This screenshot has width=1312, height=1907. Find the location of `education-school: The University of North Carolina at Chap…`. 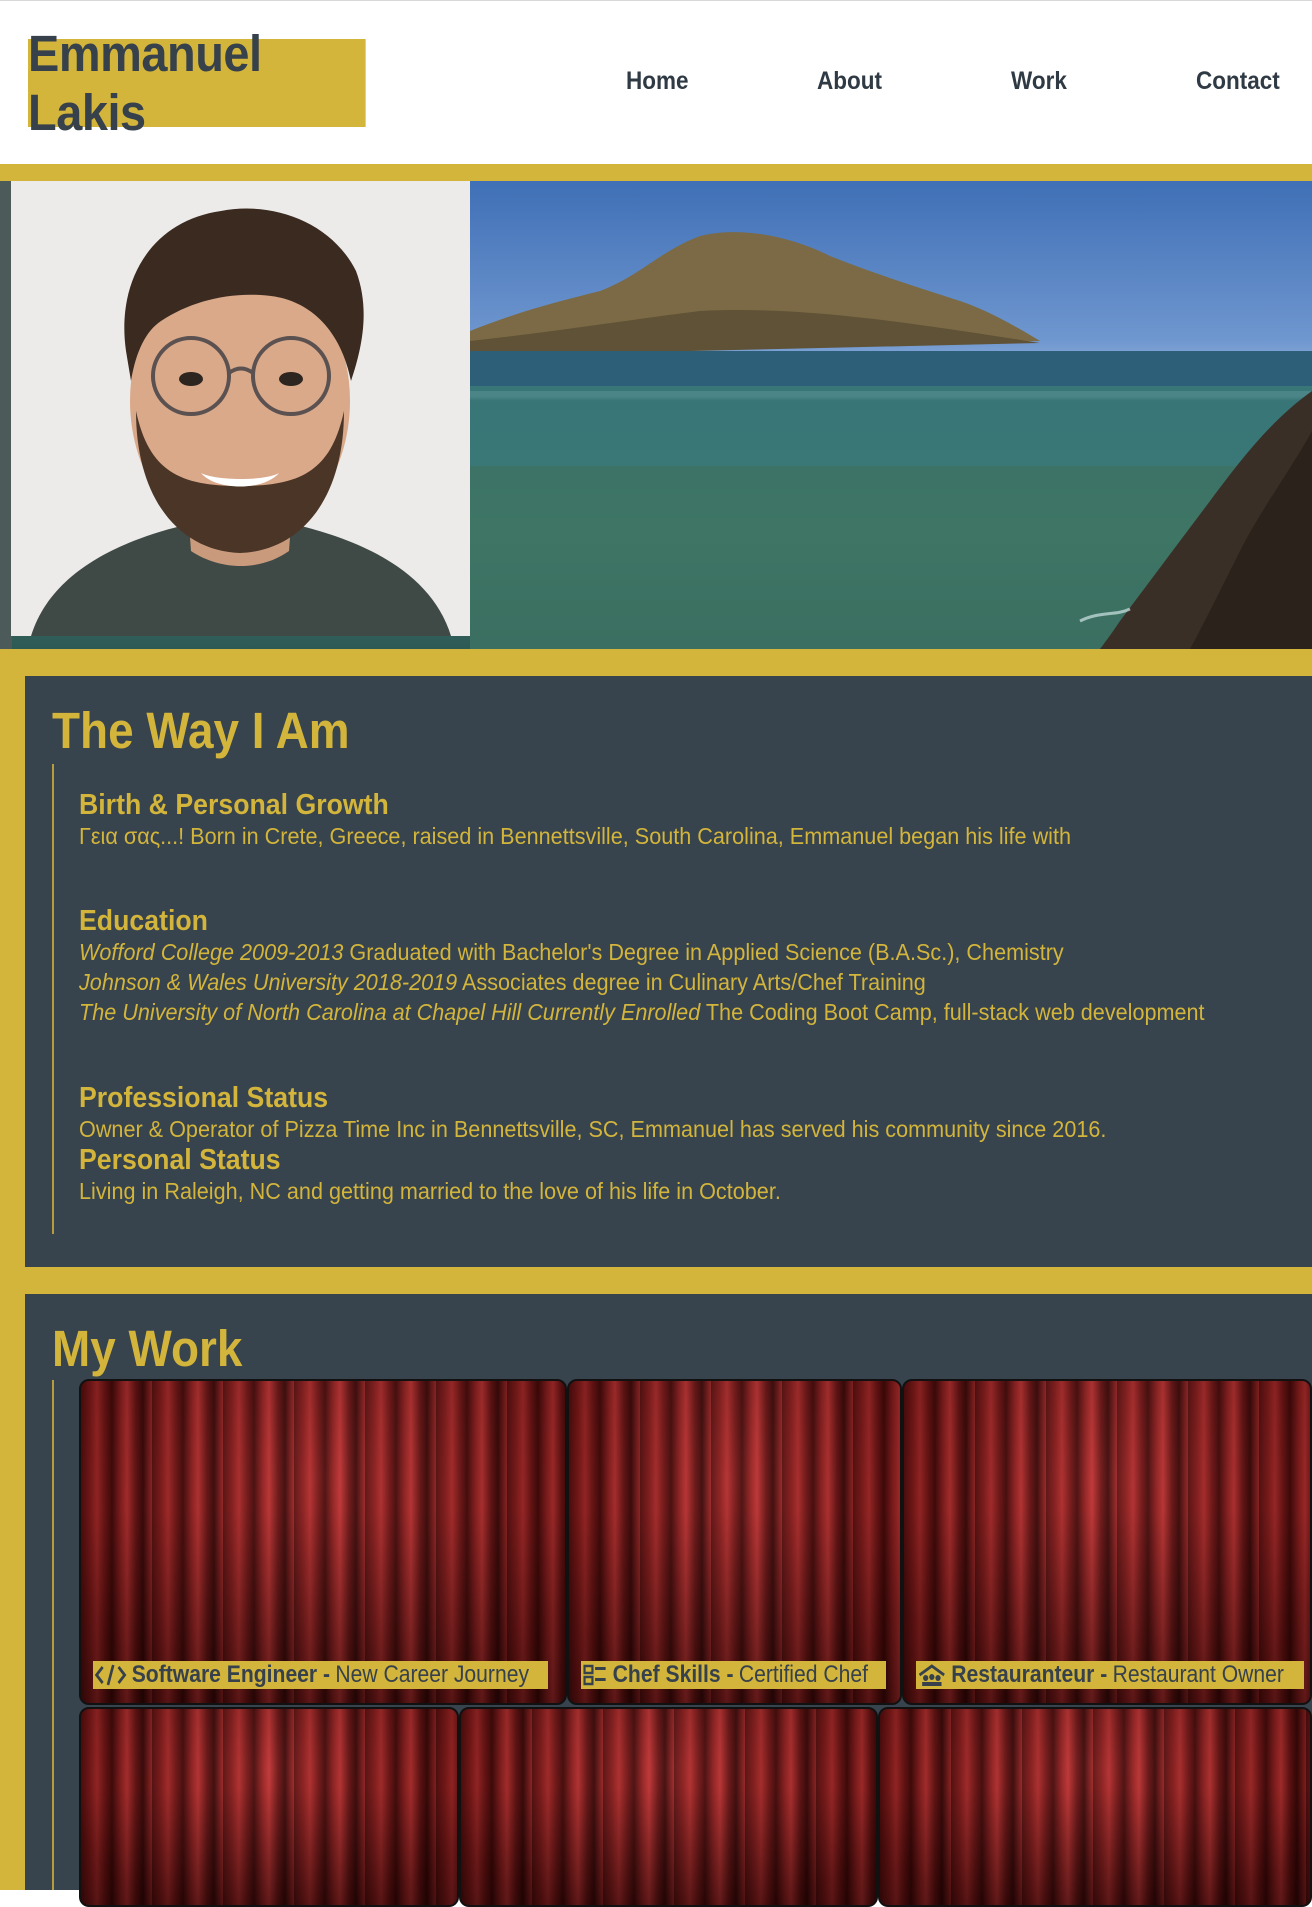

education-school: The University of North Carolina at Chap… is located at coordinates (390, 1012).